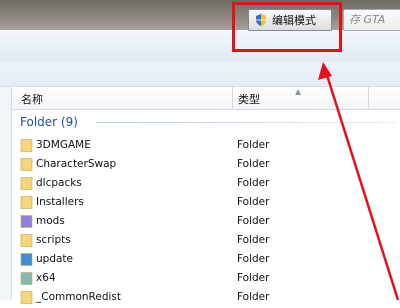 The width and height of the screenshot is (400, 308). Describe the element at coordinates (200, 74) in the screenshot. I see `address-bar-area` at that location.